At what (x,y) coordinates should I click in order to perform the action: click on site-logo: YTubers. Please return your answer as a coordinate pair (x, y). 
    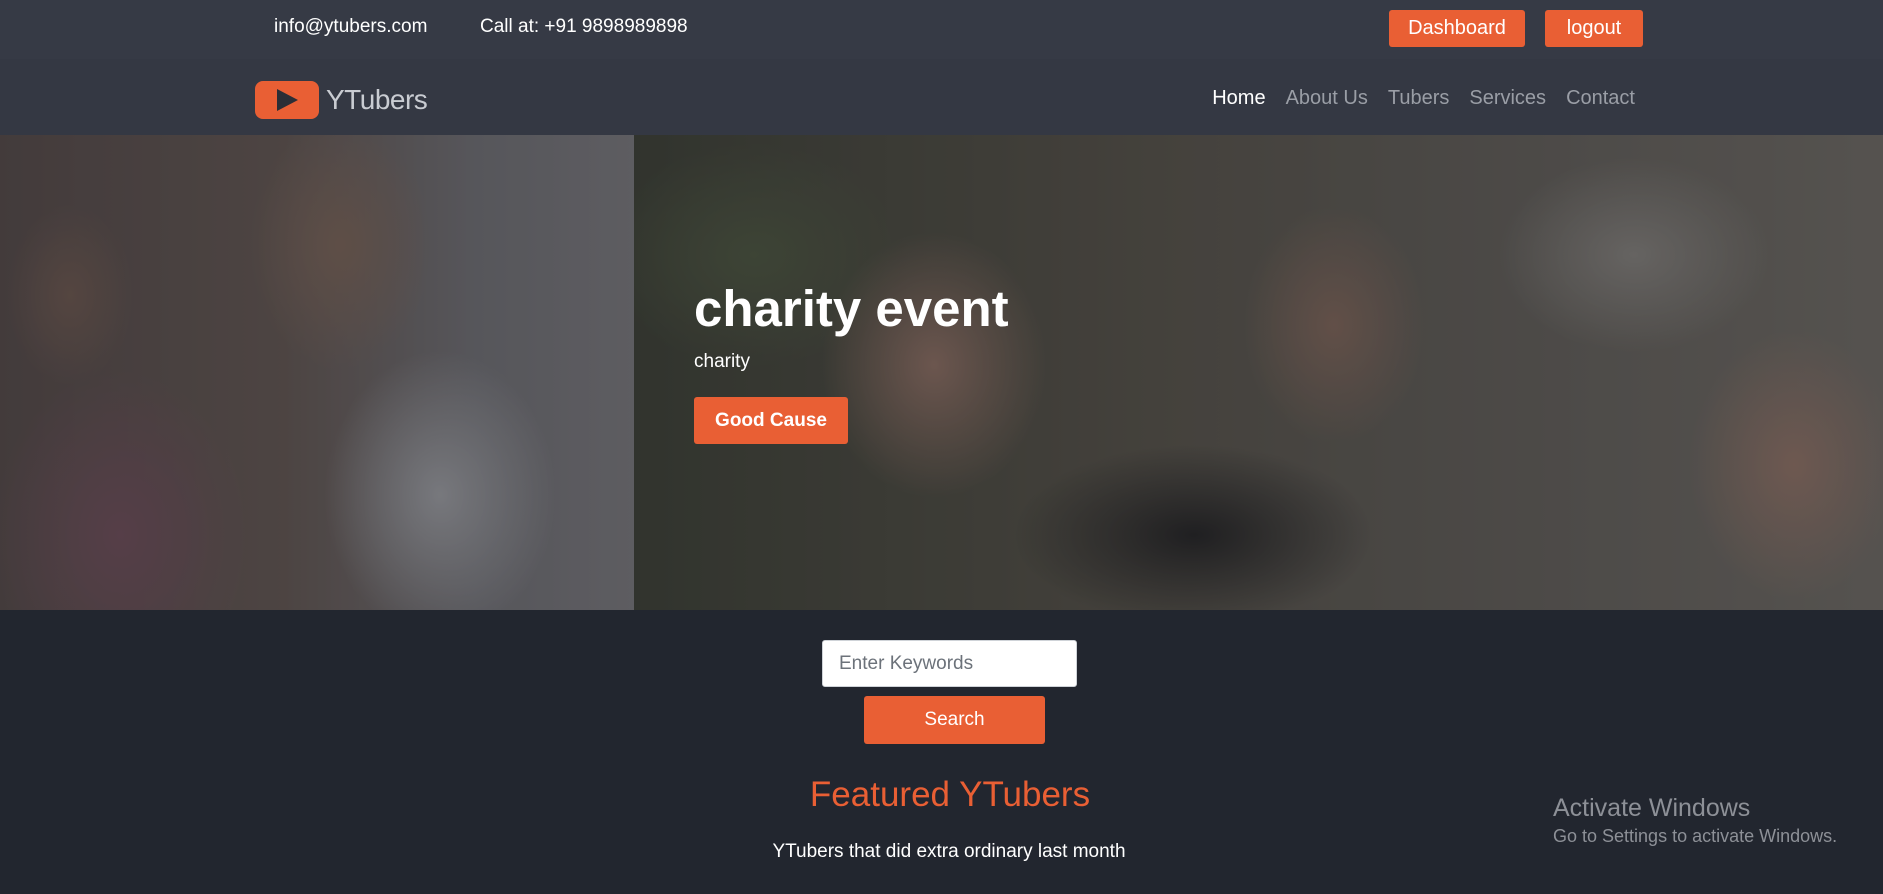
    Looking at the image, I should click on (341, 100).